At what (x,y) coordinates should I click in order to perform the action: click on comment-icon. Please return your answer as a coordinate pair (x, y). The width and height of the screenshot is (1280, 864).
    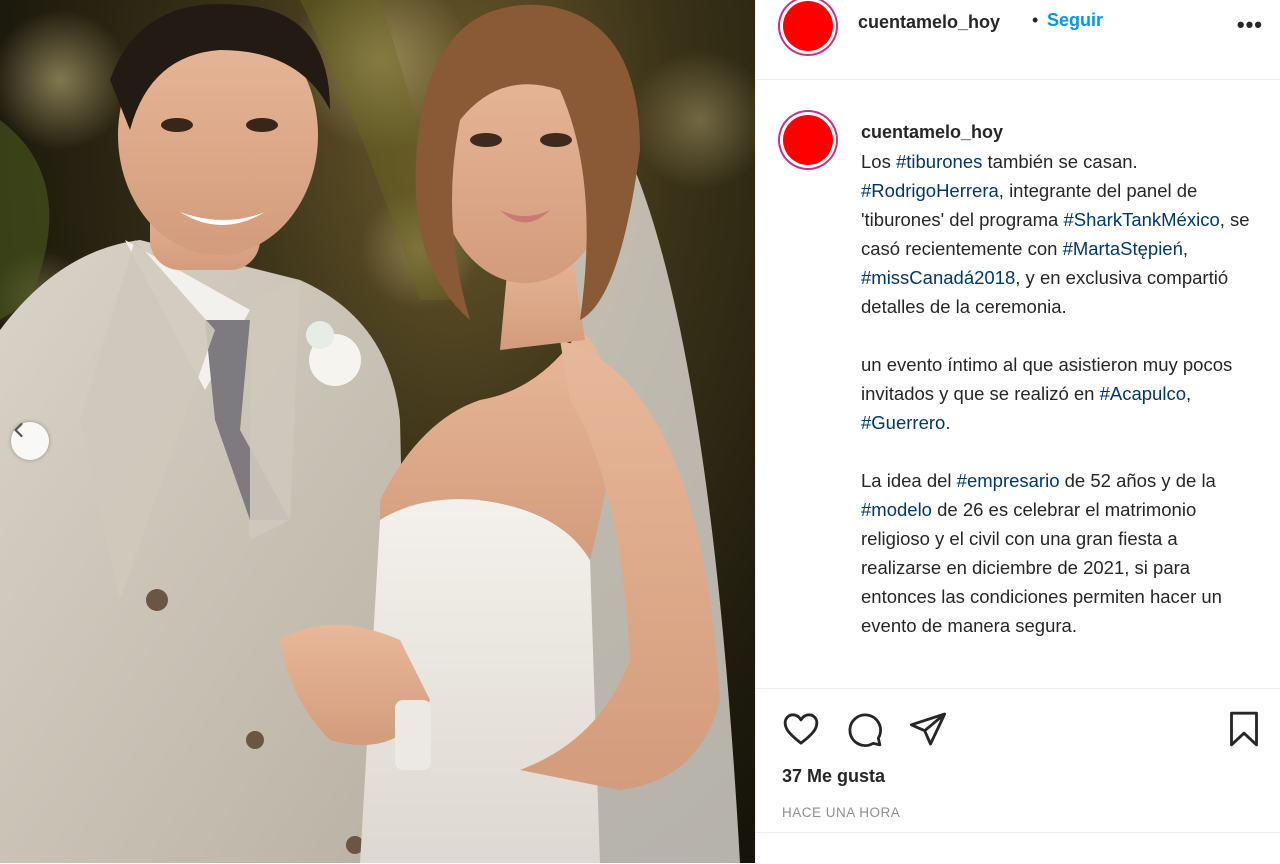
    Looking at the image, I should click on (864, 731).